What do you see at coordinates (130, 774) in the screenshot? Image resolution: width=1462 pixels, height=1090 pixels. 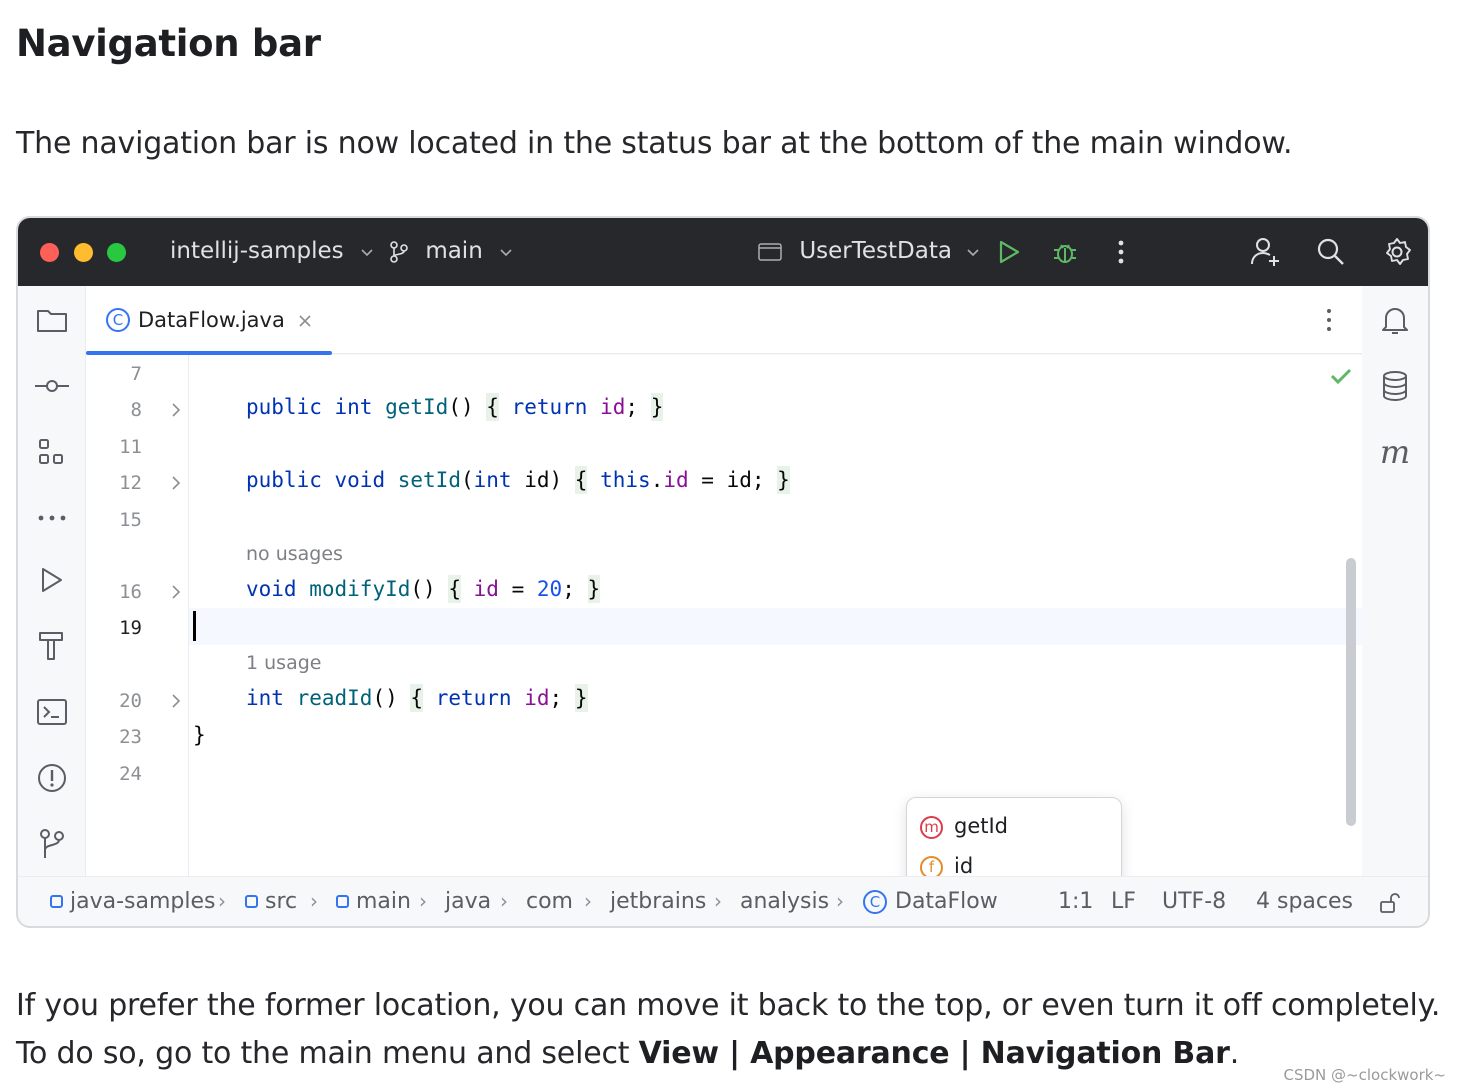 I see `line-number: 24` at bounding box center [130, 774].